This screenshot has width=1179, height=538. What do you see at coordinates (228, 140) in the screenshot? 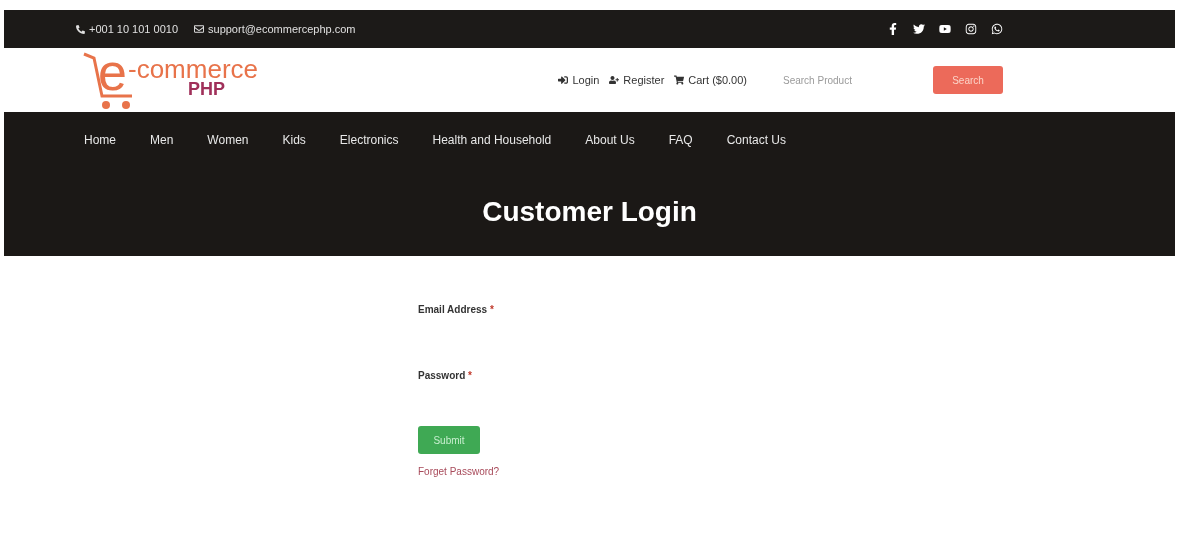
I see `nav-link: Women` at bounding box center [228, 140].